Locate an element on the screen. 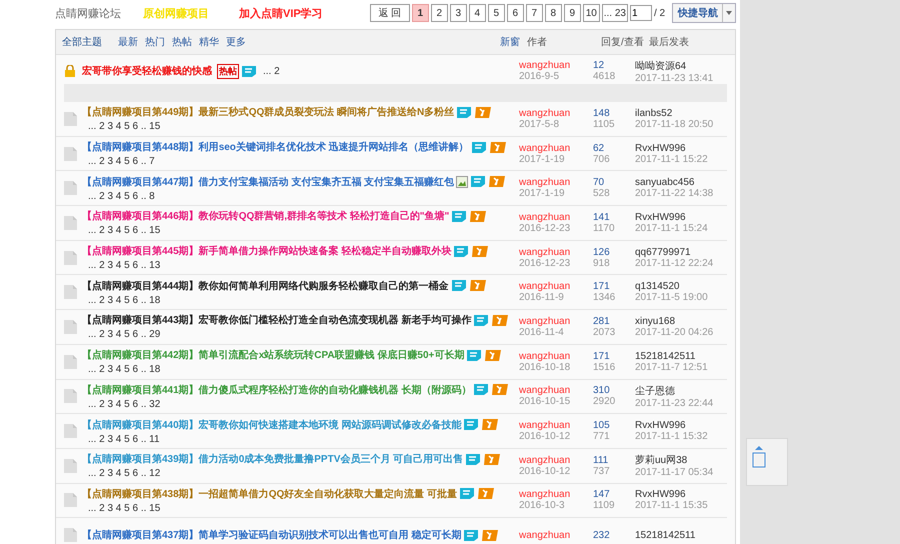 The image size is (900, 544). back-button: 返 回 is located at coordinates (390, 13).